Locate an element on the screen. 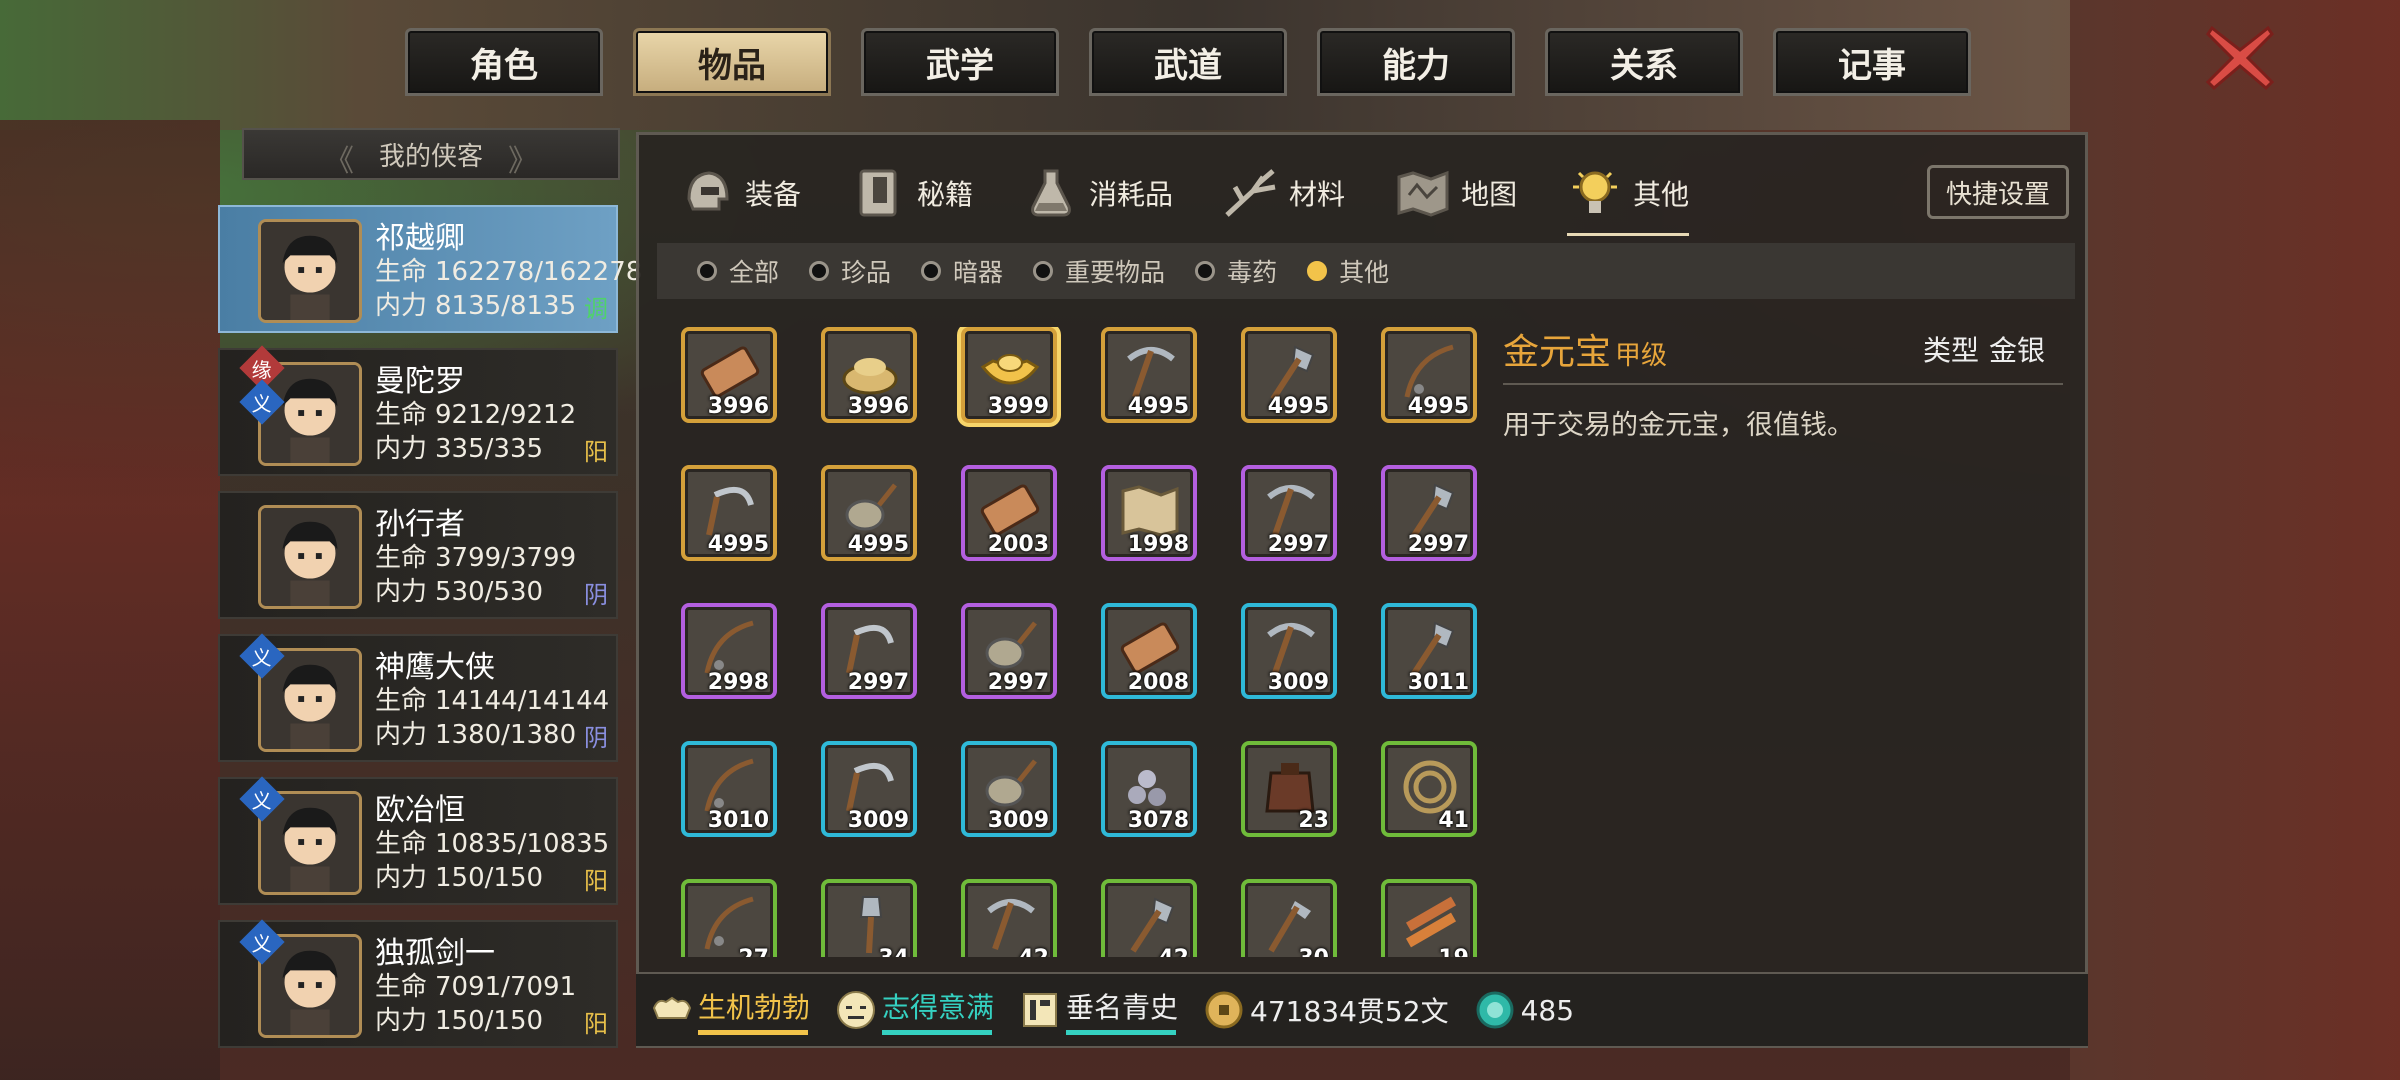 This screenshot has height=1080, width=2400. subtab-manuals: 秘籍 is located at coordinates (912, 193).